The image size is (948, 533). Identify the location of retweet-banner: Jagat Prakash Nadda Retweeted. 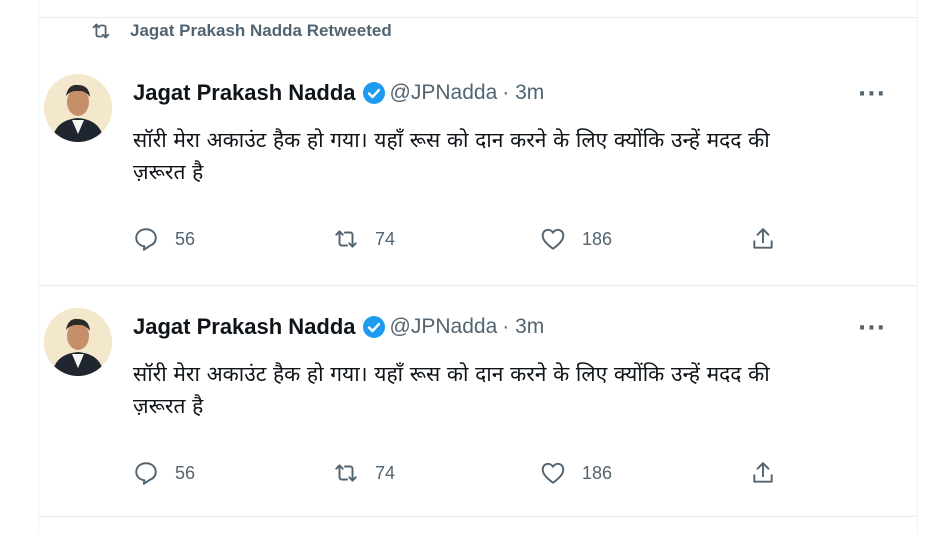
(241, 31).